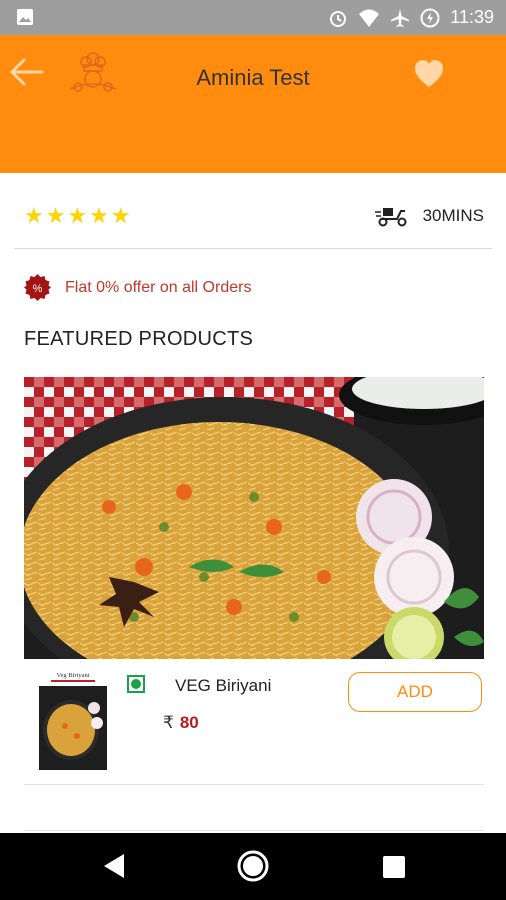  What do you see at coordinates (114, 866) in the screenshot?
I see `nav-back-icon` at bounding box center [114, 866].